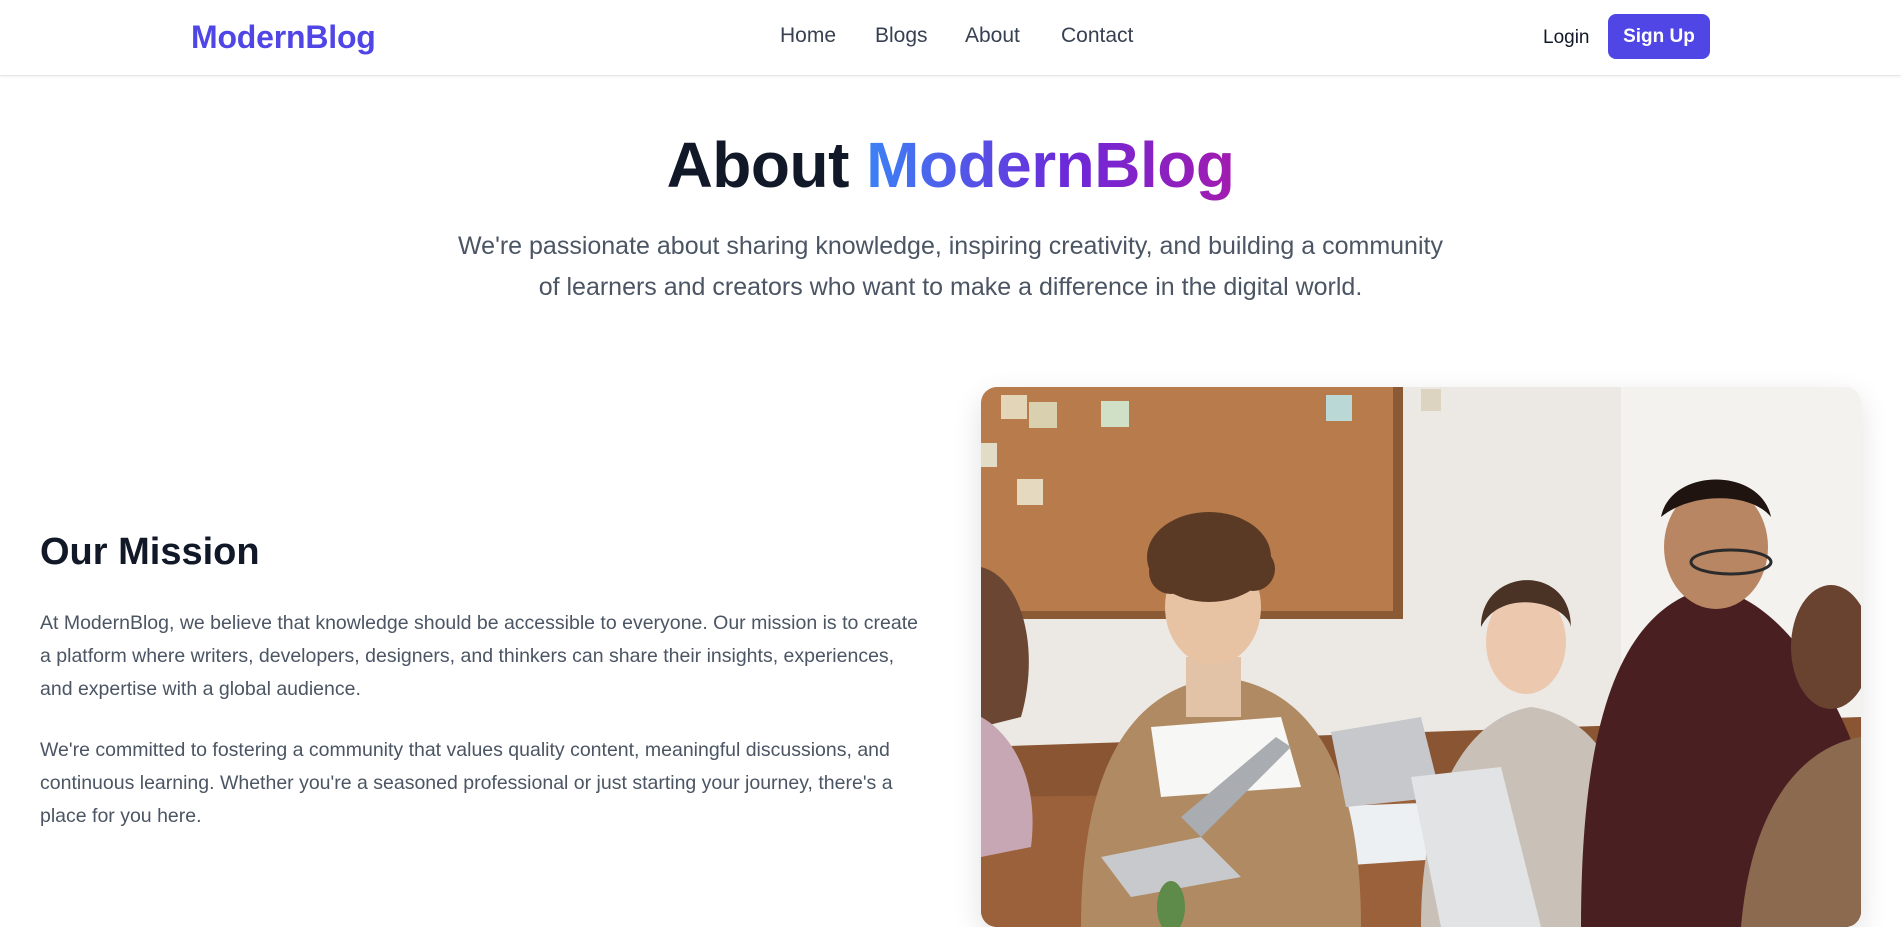 The image size is (1901, 927). I want to click on page-title: About ModernBlog, so click(950, 165).